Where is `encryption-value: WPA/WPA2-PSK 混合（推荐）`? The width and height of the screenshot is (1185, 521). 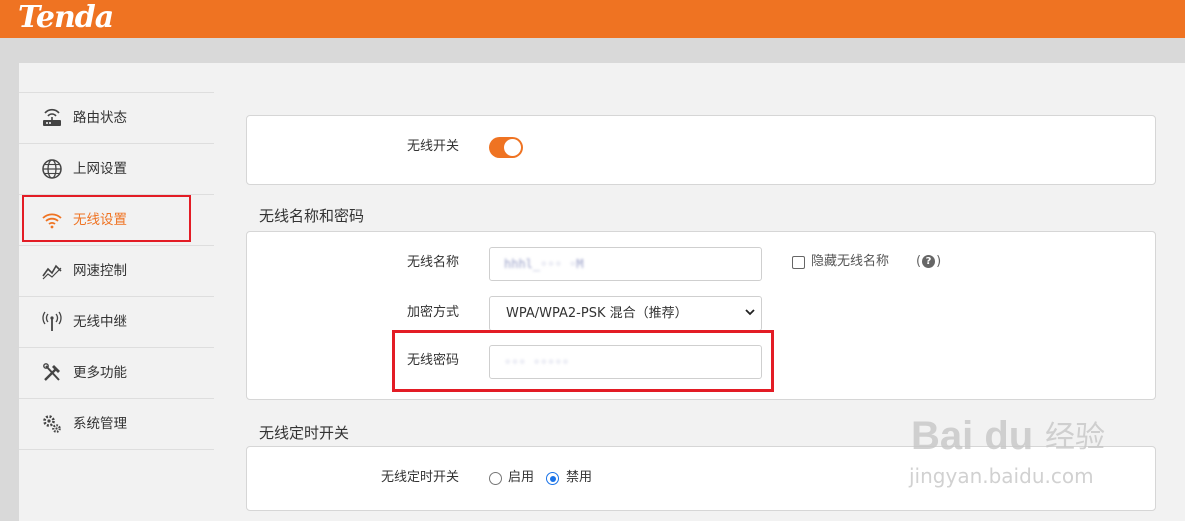 encryption-value: WPA/WPA2-PSK 混合（推荐） is located at coordinates (597, 313).